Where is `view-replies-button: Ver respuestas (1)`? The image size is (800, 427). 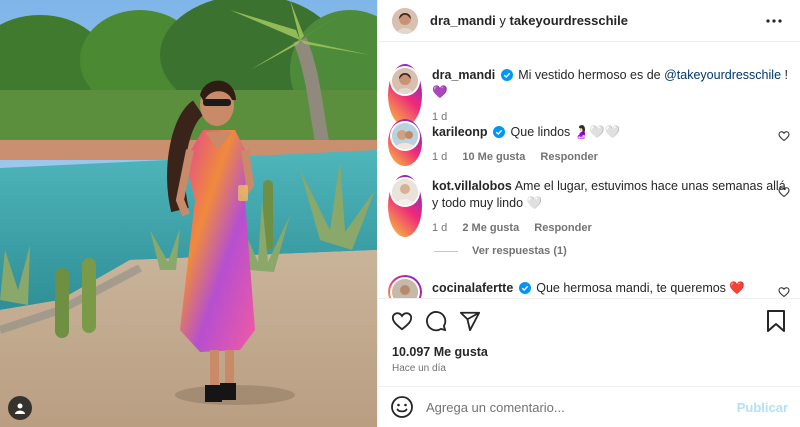 view-replies-button: Ver respuestas (1) is located at coordinates (500, 251).